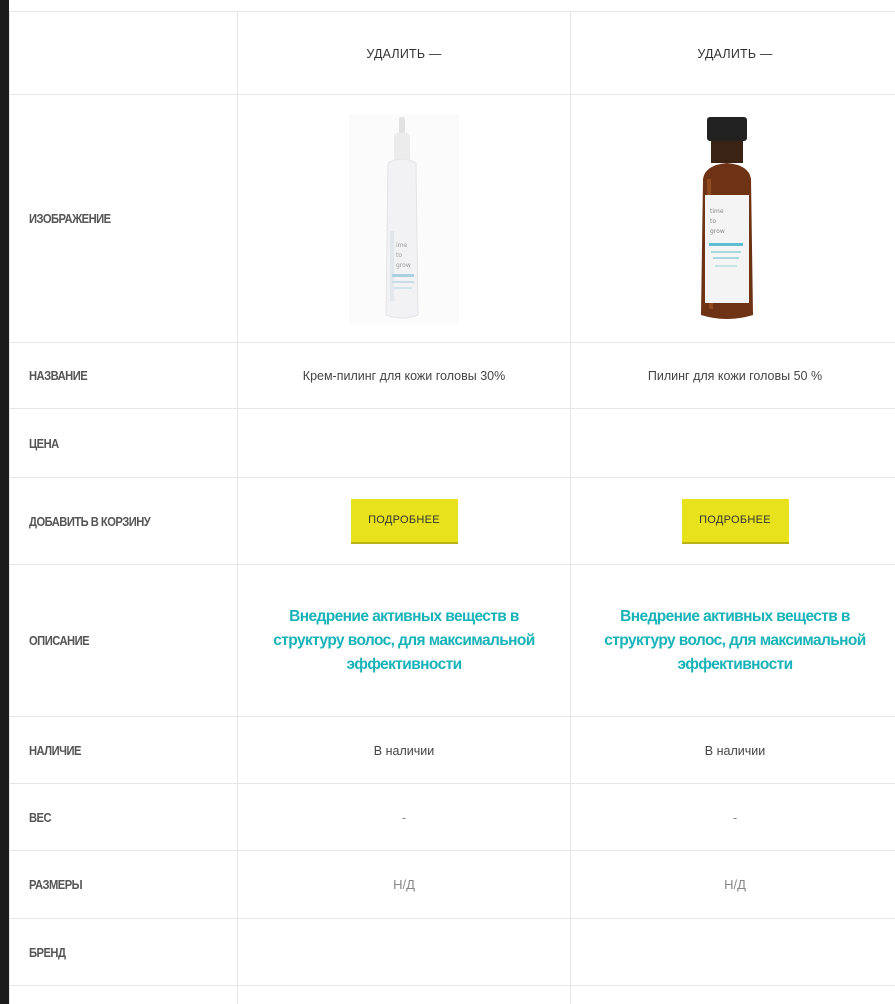 This screenshot has width=895, height=1004. I want to click on brand-row: БРЕНД, so click(452, 952).